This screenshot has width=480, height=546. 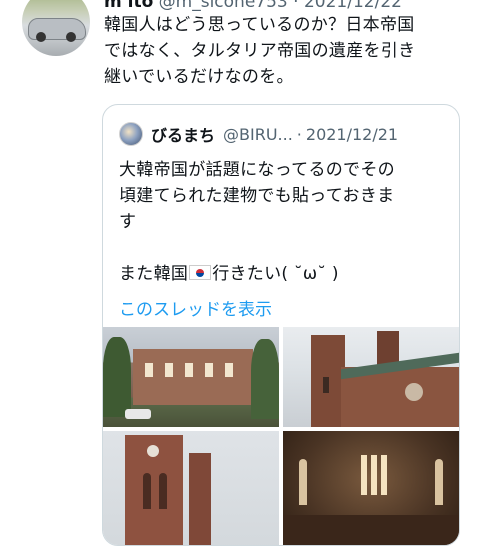 What do you see at coordinates (352, 134) in the screenshot?
I see `quote-date: 2021/12/21` at bounding box center [352, 134].